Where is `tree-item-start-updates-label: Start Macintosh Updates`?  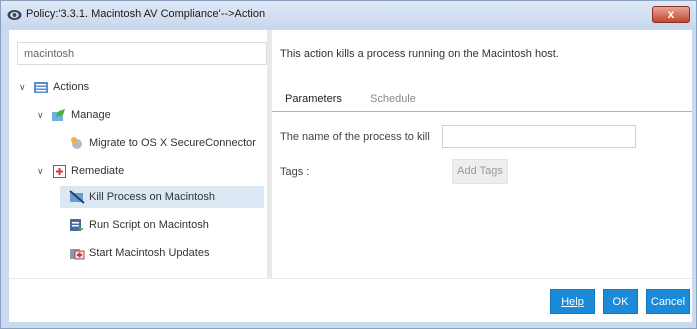 tree-item-start-updates-label: Start Macintosh Updates is located at coordinates (149, 253).